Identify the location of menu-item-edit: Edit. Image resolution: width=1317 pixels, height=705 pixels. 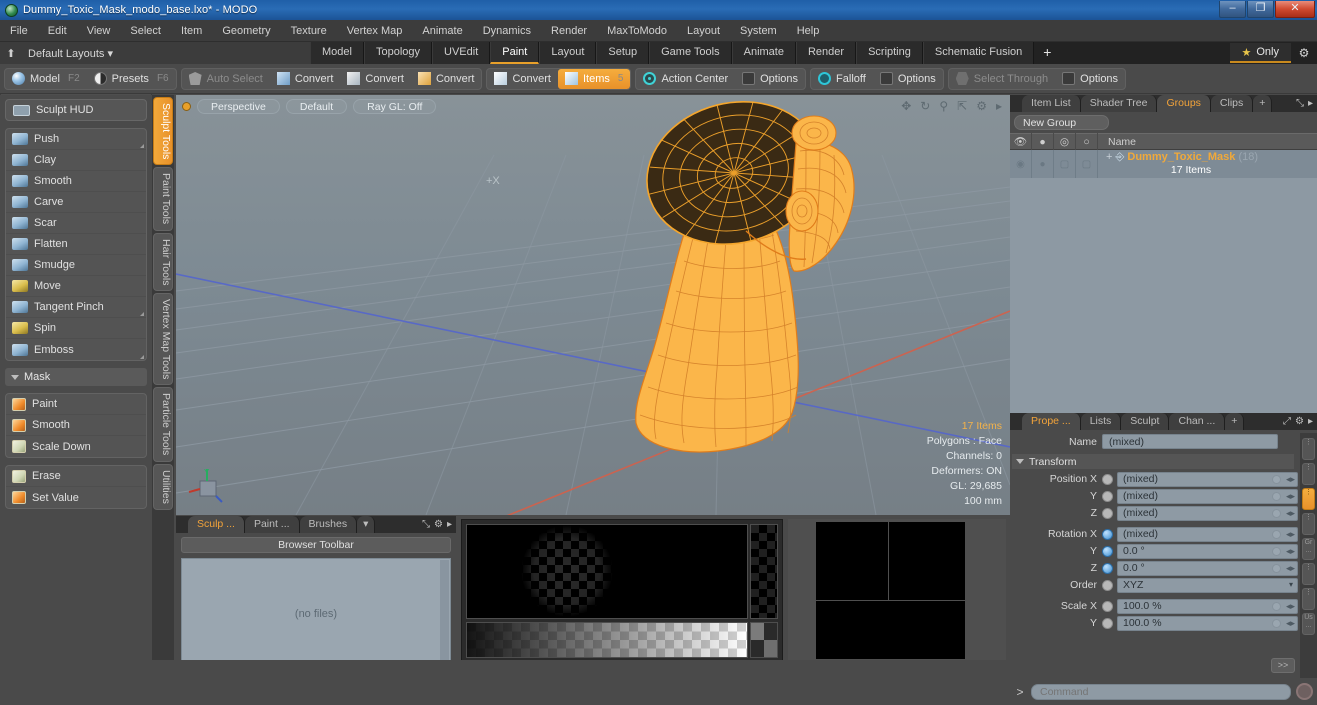
(57, 31).